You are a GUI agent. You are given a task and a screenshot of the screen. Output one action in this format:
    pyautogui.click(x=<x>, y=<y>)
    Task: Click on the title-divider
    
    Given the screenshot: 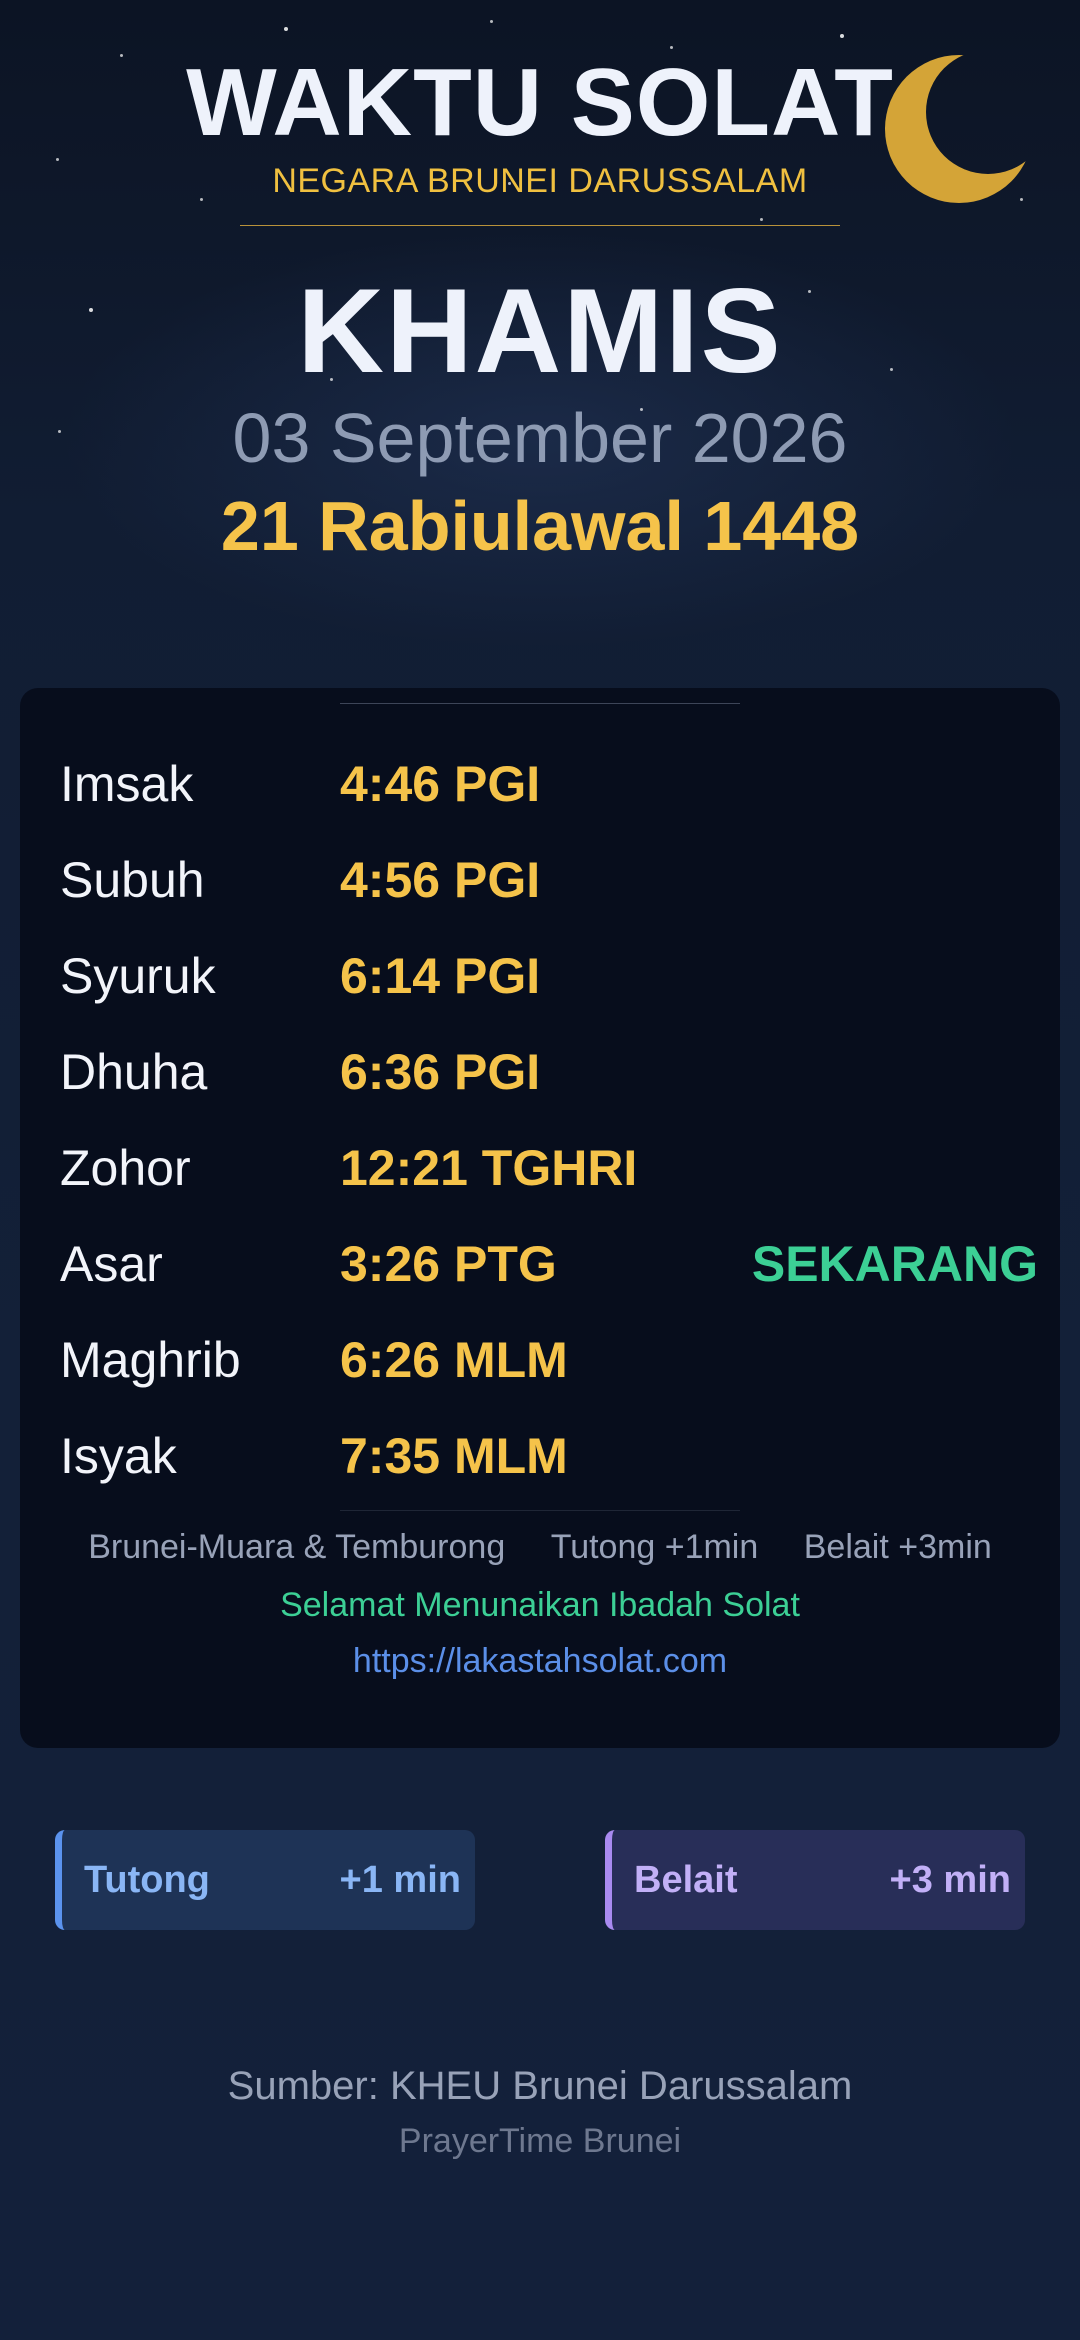 What is the action you would take?
    pyautogui.click(x=540, y=225)
    